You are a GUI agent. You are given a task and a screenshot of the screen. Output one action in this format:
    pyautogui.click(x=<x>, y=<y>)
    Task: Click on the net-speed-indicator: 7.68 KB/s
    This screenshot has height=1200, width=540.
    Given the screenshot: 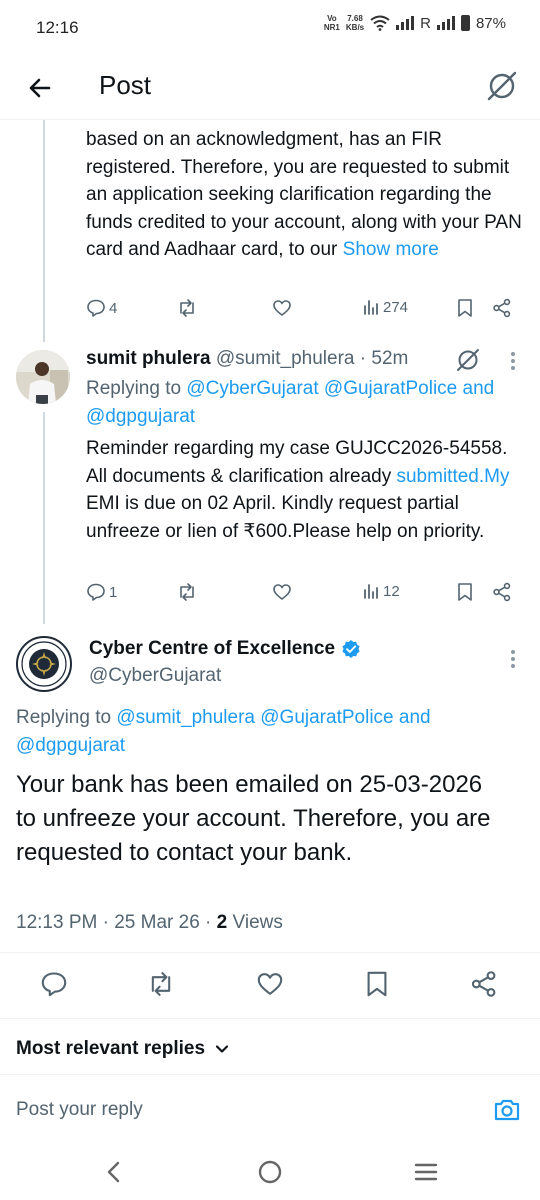 What is the action you would take?
    pyautogui.click(x=355, y=23)
    